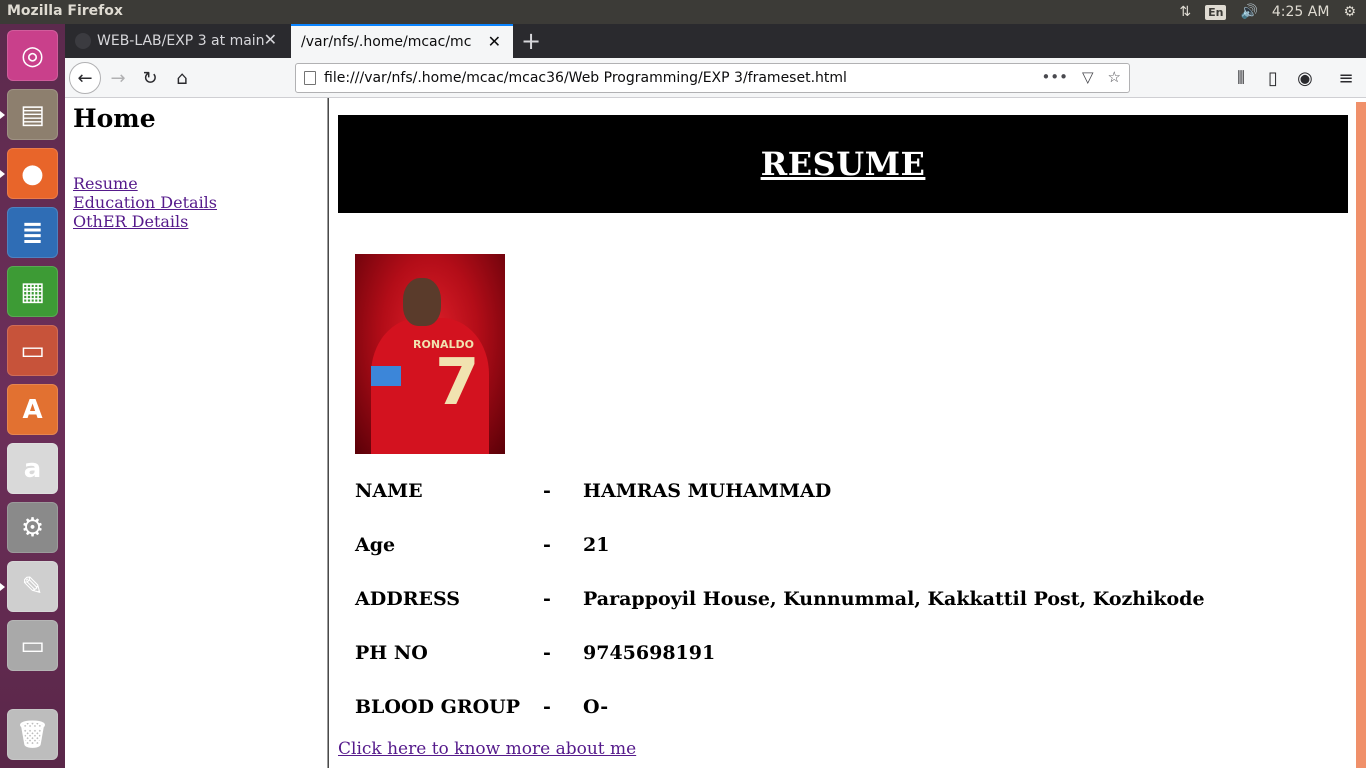 Image resolution: width=1366 pixels, height=768 pixels. Describe the element at coordinates (114, 118) in the screenshot. I see `home-heading: Home` at that location.